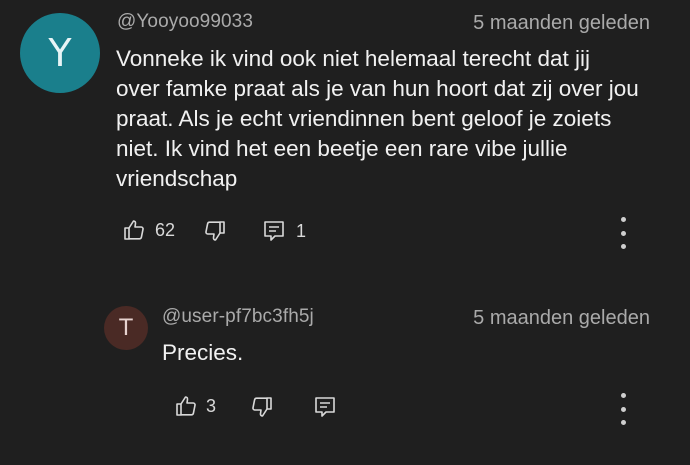 The image size is (690, 465). Describe the element at coordinates (203, 352) in the screenshot. I see `comment-text: Precies.` at that location.